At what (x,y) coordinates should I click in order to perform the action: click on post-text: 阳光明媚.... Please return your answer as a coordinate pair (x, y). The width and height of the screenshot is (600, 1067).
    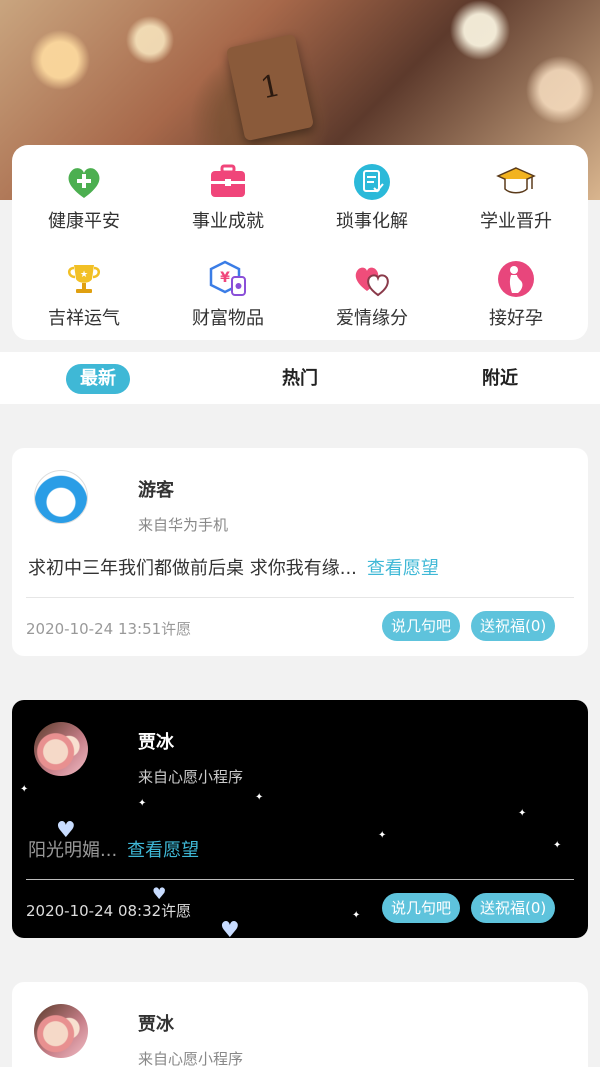
    Looking at the image, I should click on (73, 850).